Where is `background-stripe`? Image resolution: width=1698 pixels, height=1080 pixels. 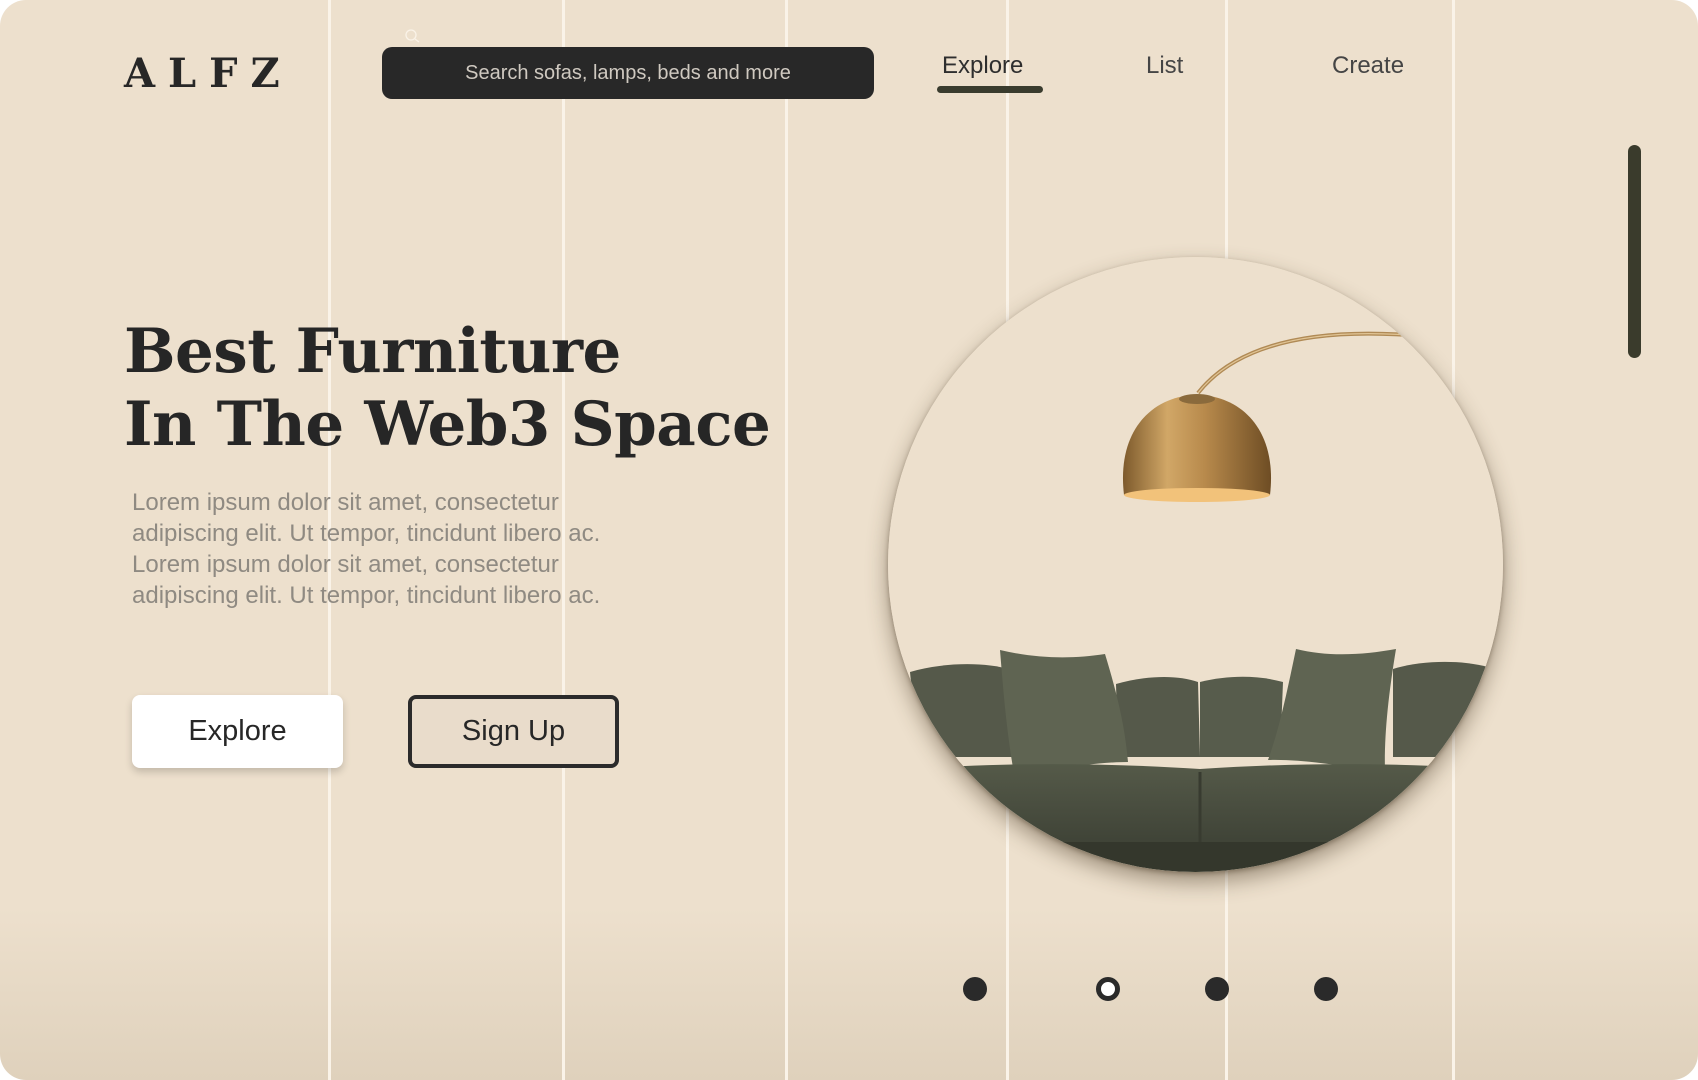
background-stripe is located at coordinates (786, 540).